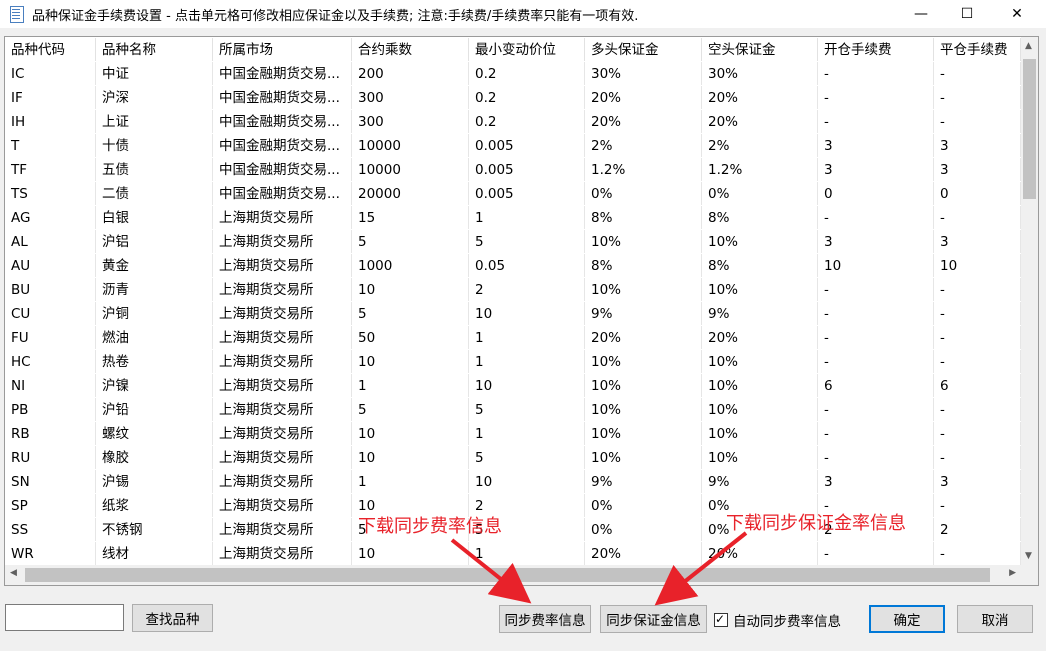 Image resolution: width=1046 pixels, height=651 pixels. Describe the element at coordinates (701, 568) in the screenshot. I see `arrow-to-sync-margin` at that location.